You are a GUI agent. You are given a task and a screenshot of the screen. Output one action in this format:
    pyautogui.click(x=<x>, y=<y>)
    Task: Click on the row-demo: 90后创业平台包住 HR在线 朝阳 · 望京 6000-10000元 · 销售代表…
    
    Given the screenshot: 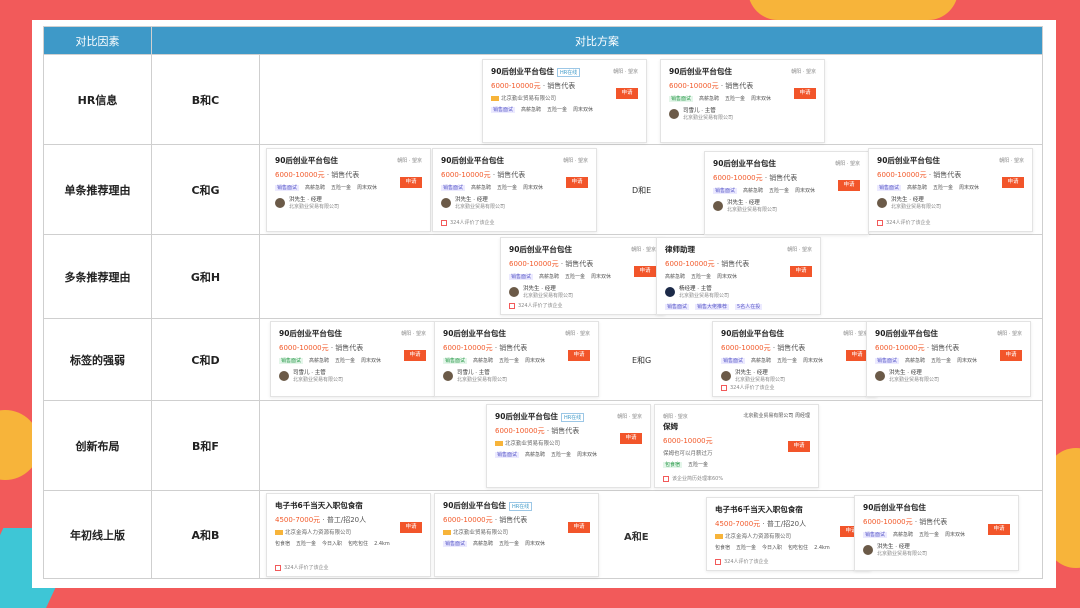 What is the action you would take?
    pyautogui.click(x=651, y=99)
    